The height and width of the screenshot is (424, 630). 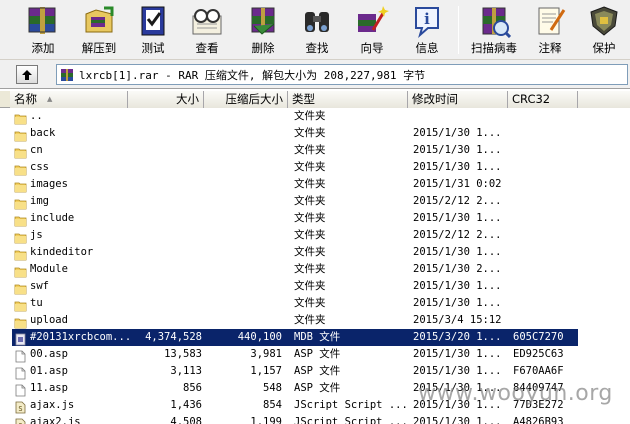 I want to click on file-row: images 文件夹 2015/1/31 0:02, so click(x=315, y=184).